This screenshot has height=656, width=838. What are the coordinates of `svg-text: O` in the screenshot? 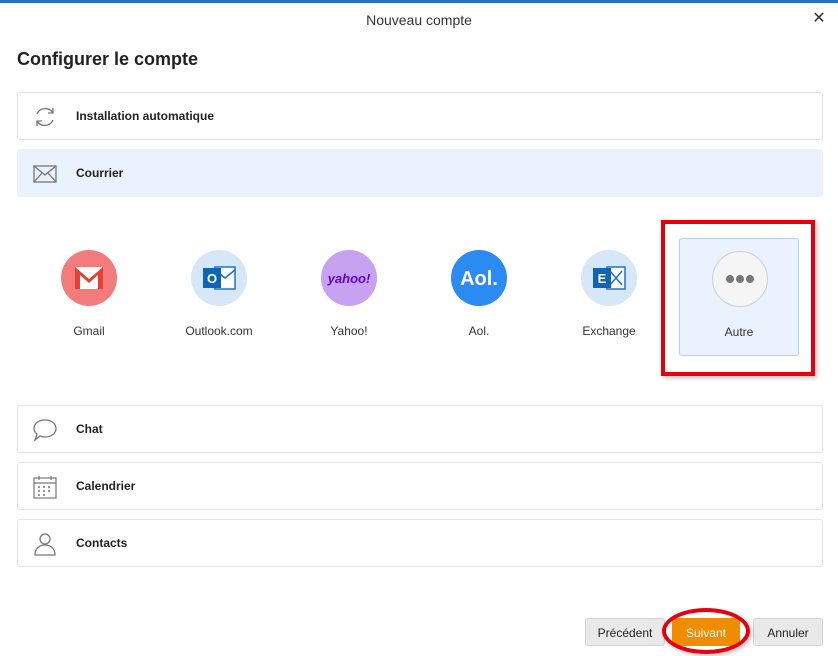 It's located at (212, 278).